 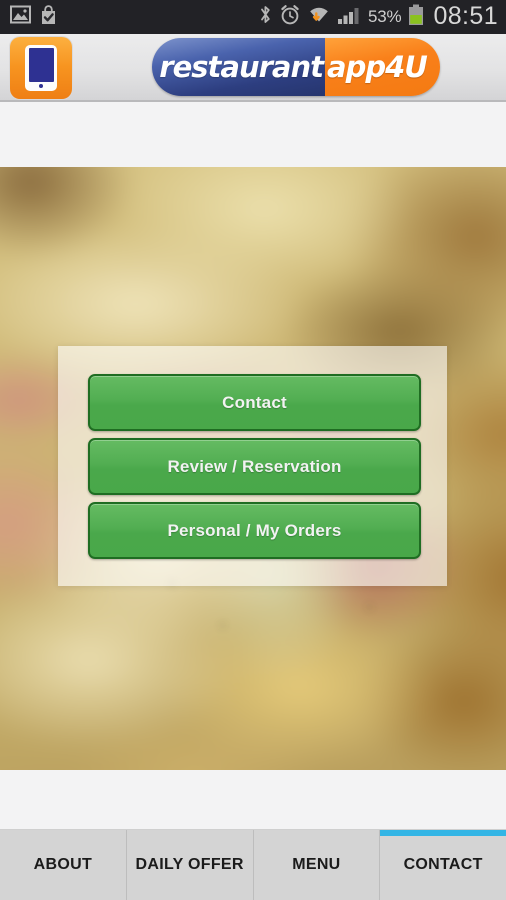 I want to click on personal-my-orders-button: Personal / My Orders, so click(x=254, y=530).